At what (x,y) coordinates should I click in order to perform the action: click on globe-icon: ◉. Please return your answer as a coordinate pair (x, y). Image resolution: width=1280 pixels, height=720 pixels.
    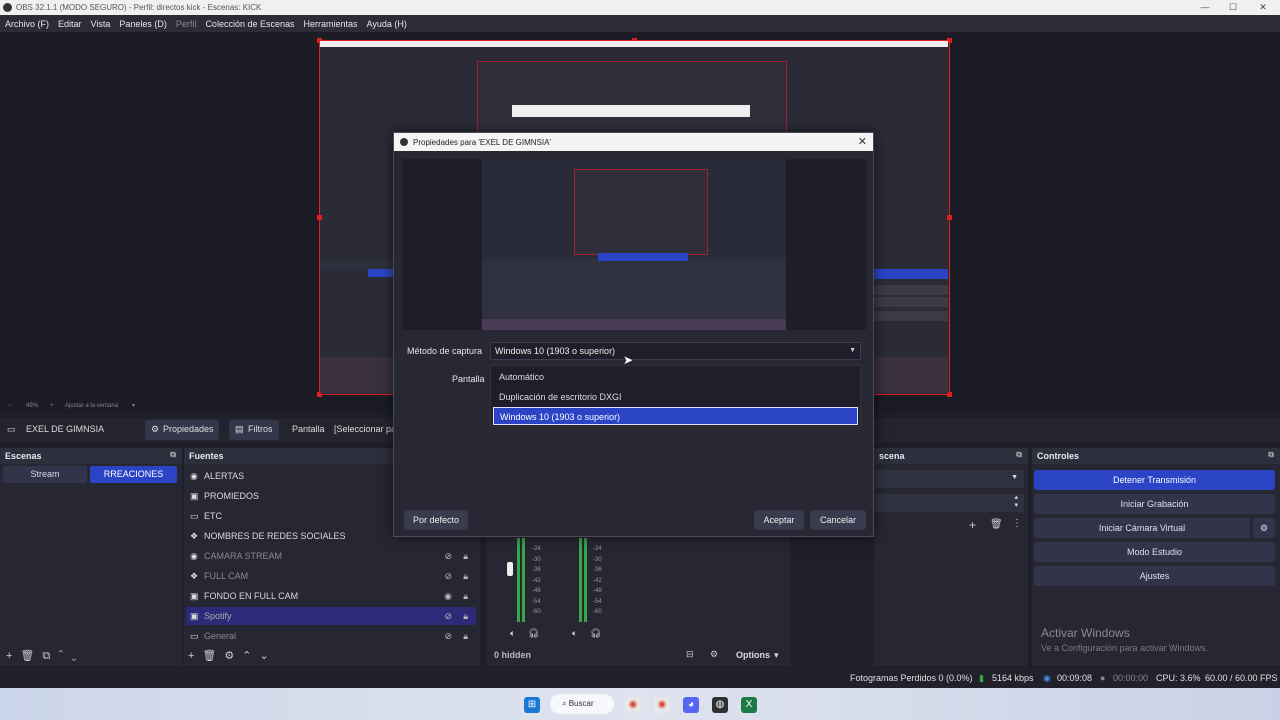
    Looking at the image, I should click on (194, 476).